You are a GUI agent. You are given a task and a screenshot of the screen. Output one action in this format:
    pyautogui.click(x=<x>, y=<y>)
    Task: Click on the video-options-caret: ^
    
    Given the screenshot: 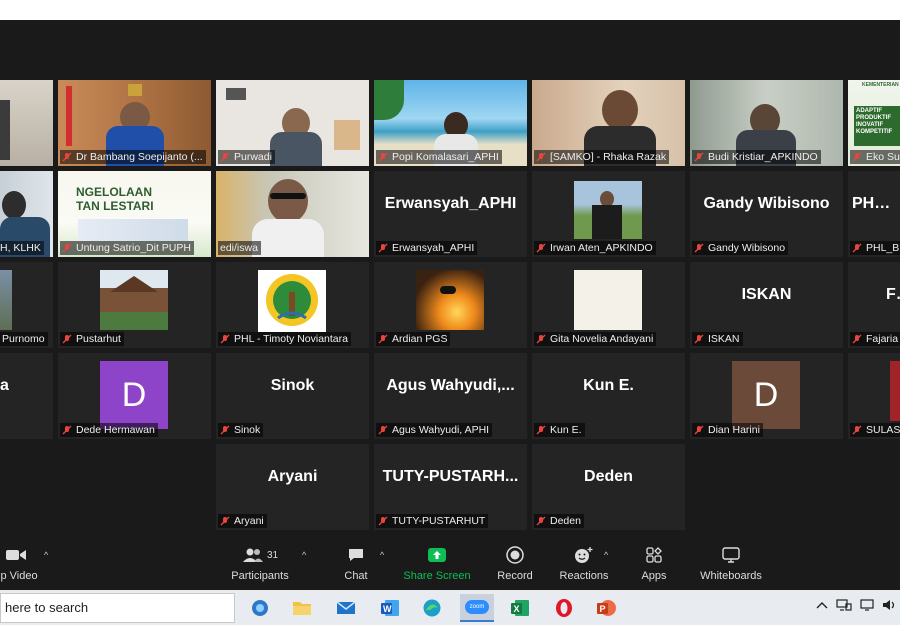 What is the action you would take?
    pyautogui.click(x=46, y=555)
    